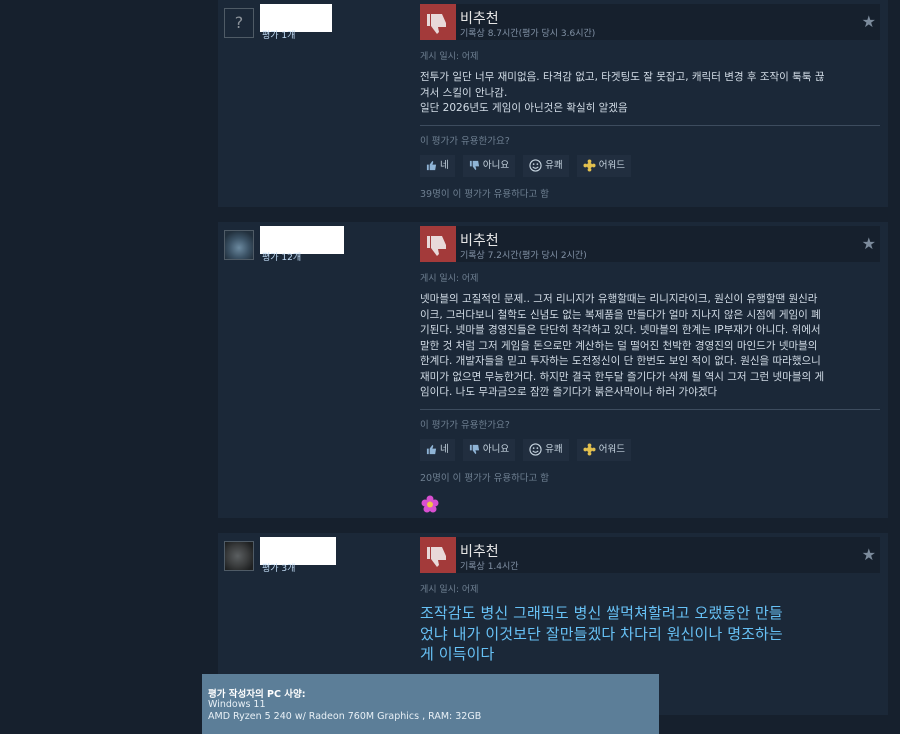 Image resolution: width=900 pixels, height=734 pixels. What do you see at coordinates (281, 256) in the screenshot?
I see `author-review-count: 평가 12개` at bounding box center [281, 256].